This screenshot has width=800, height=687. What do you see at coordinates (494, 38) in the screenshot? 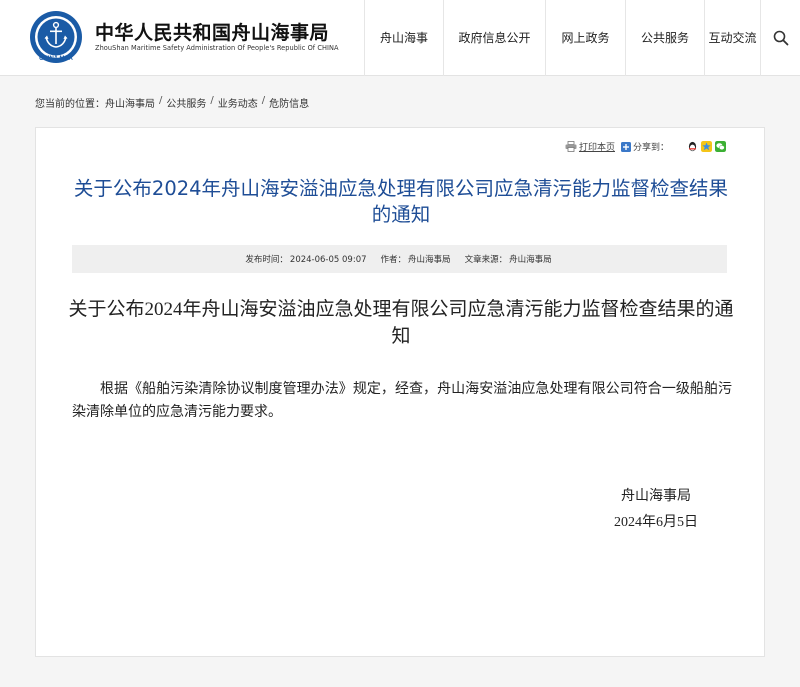
I see `nav-item-gov-info: 政府信息公开` at bounding box center [494, 38].